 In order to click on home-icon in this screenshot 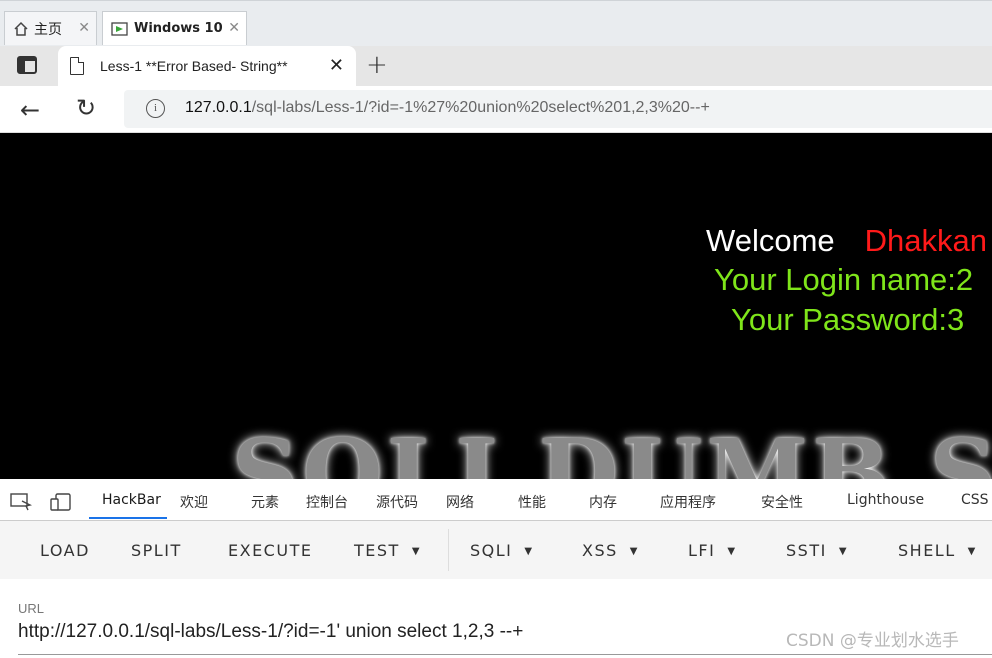, I will do `click(21, 28)`.